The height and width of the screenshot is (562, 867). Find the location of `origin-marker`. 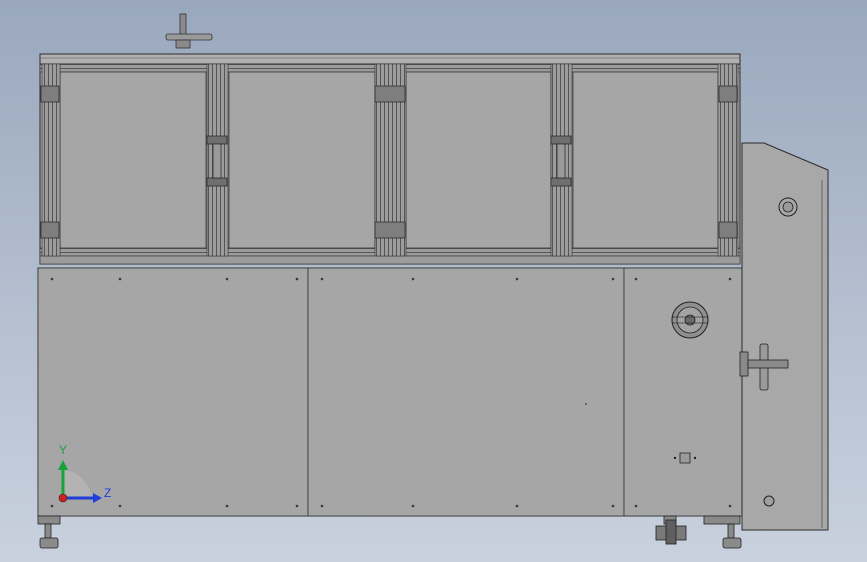

origin-marker is located at coordinates (63, 498).